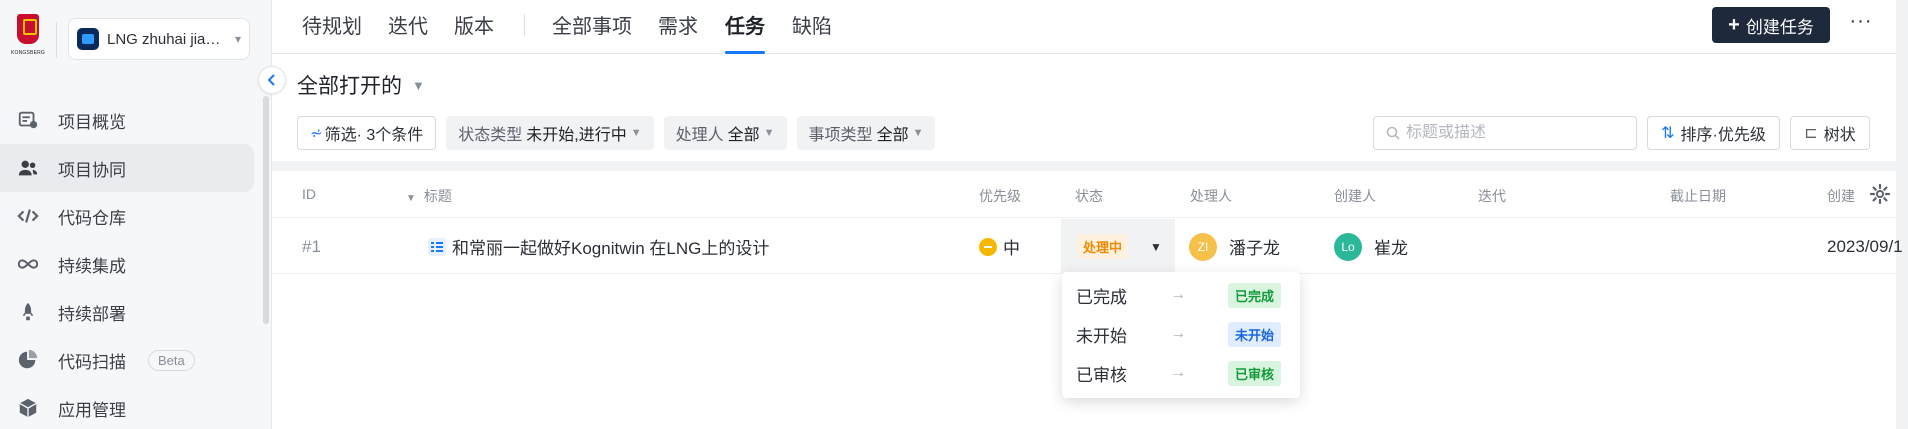 This screenshot has width=1908, height=429. What do you see at coordinates (127, 312) in the screenshot?
I see `sidebar-item-cd: 持续部署` at bounding box center [127, 312].